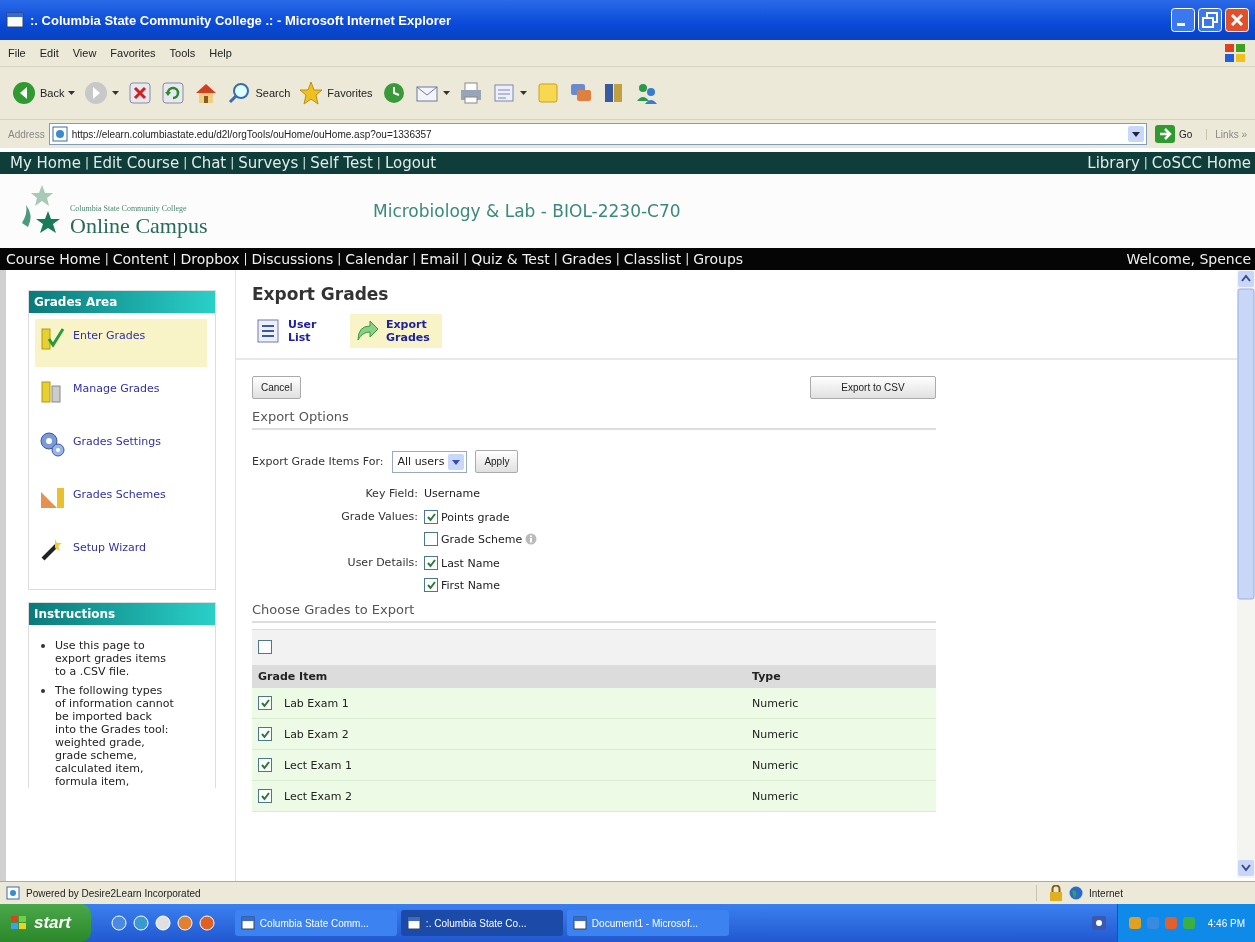  What do you see at coordinates (510, 259) in the screenshot?
I see `nav-link: Quiz & Test` at bounding box center [510, 259].